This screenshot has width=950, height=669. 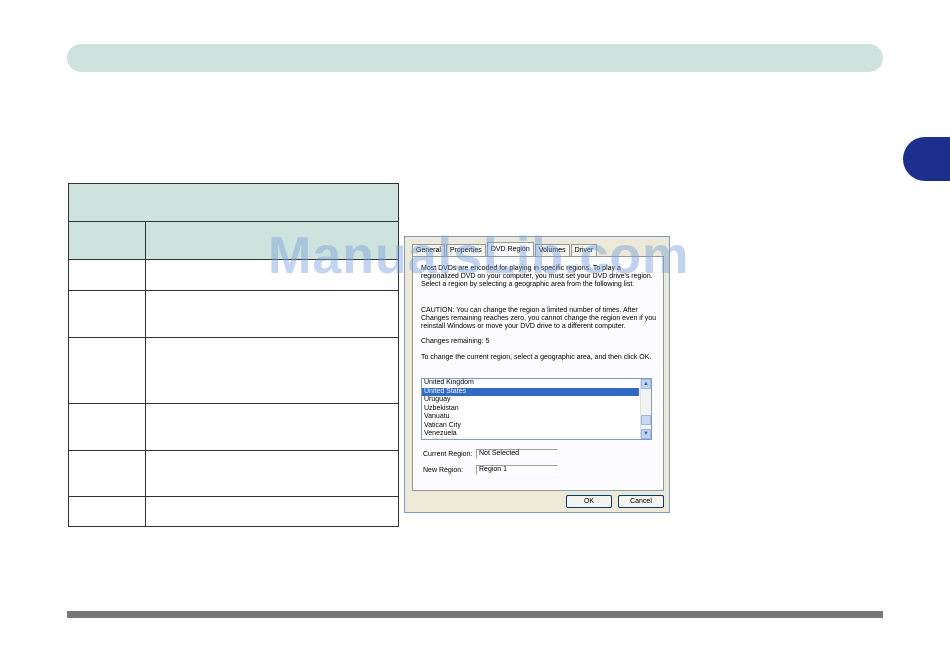 What do you see at coordinates (530, 383) in the screenshot?
I see `list-item: United Kingdom` at bounding box center [530, 383].